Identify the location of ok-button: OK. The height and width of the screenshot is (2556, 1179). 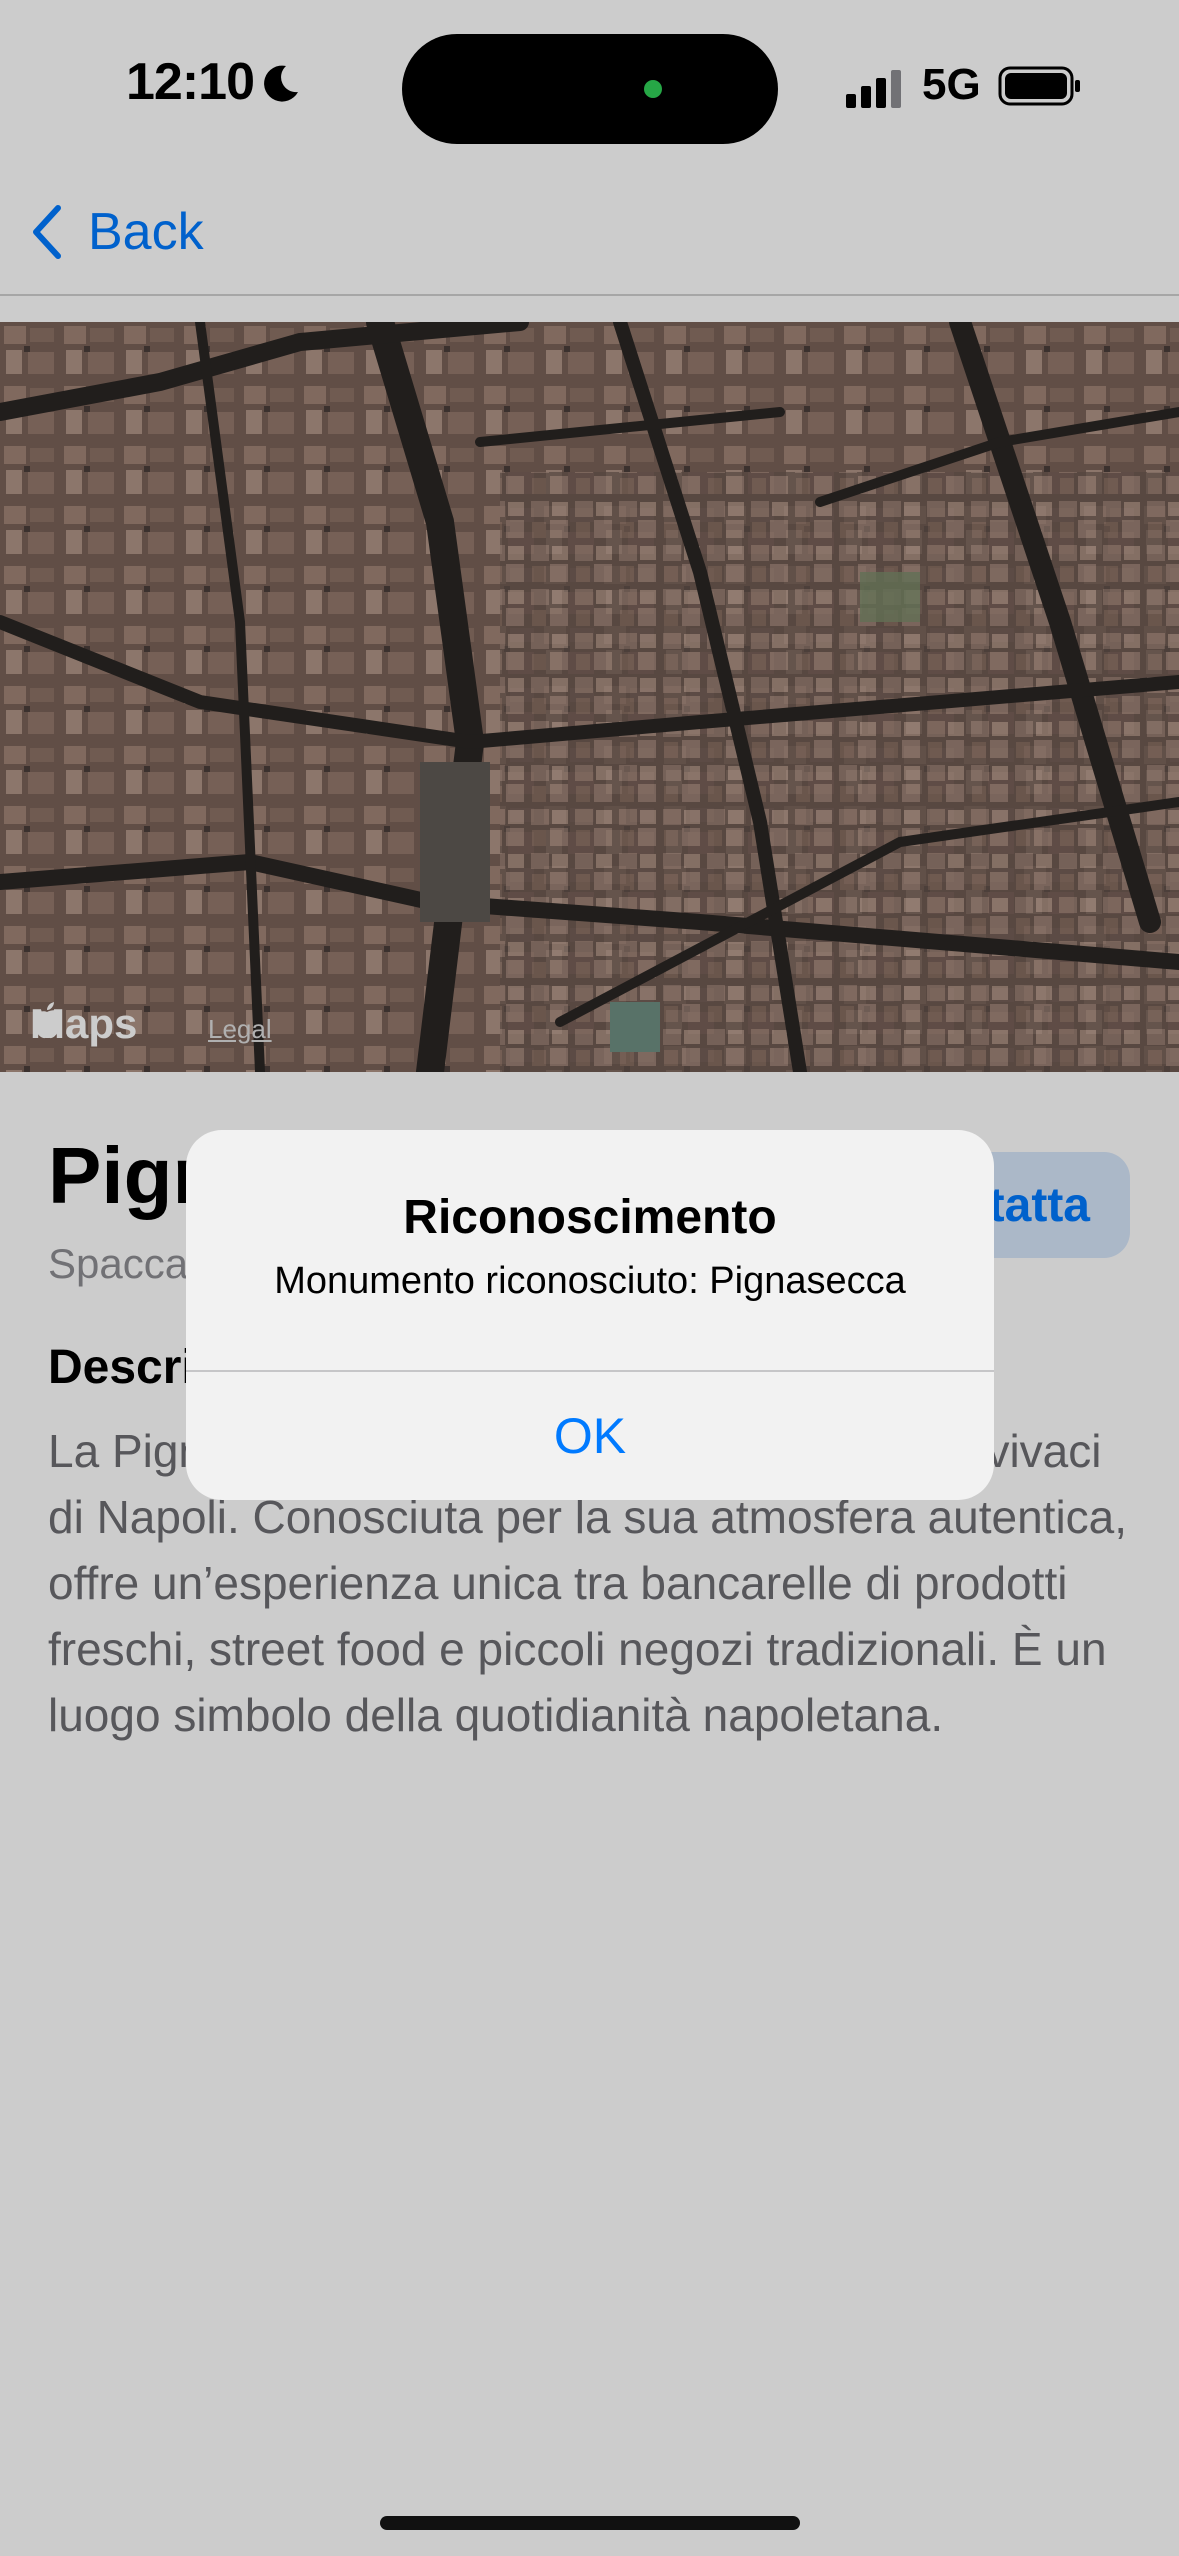
(590, 1436).